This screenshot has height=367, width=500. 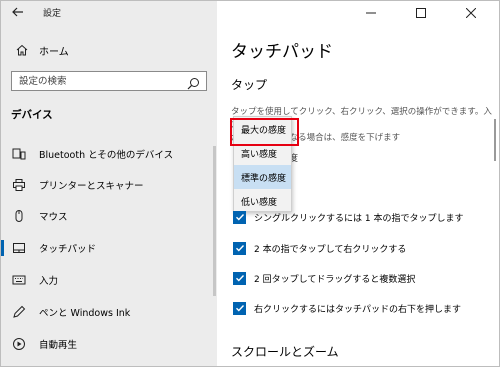 I want to click on sidebar-item-home: ホーム, so click(x=41, y=50).